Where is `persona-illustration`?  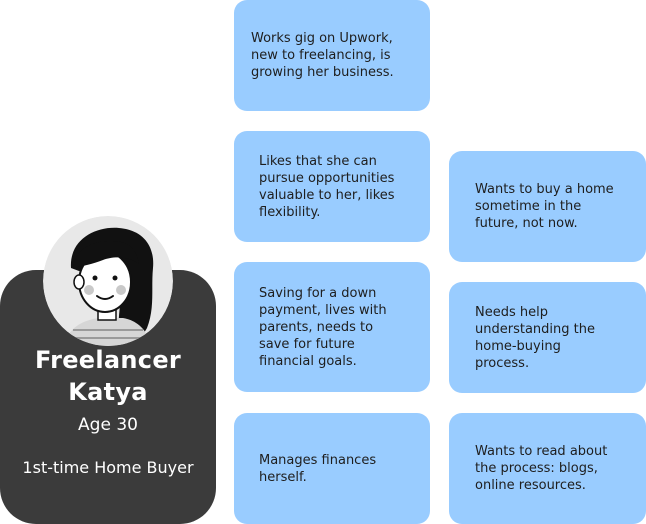 persona-illustration is located at coordinates (108, 281).